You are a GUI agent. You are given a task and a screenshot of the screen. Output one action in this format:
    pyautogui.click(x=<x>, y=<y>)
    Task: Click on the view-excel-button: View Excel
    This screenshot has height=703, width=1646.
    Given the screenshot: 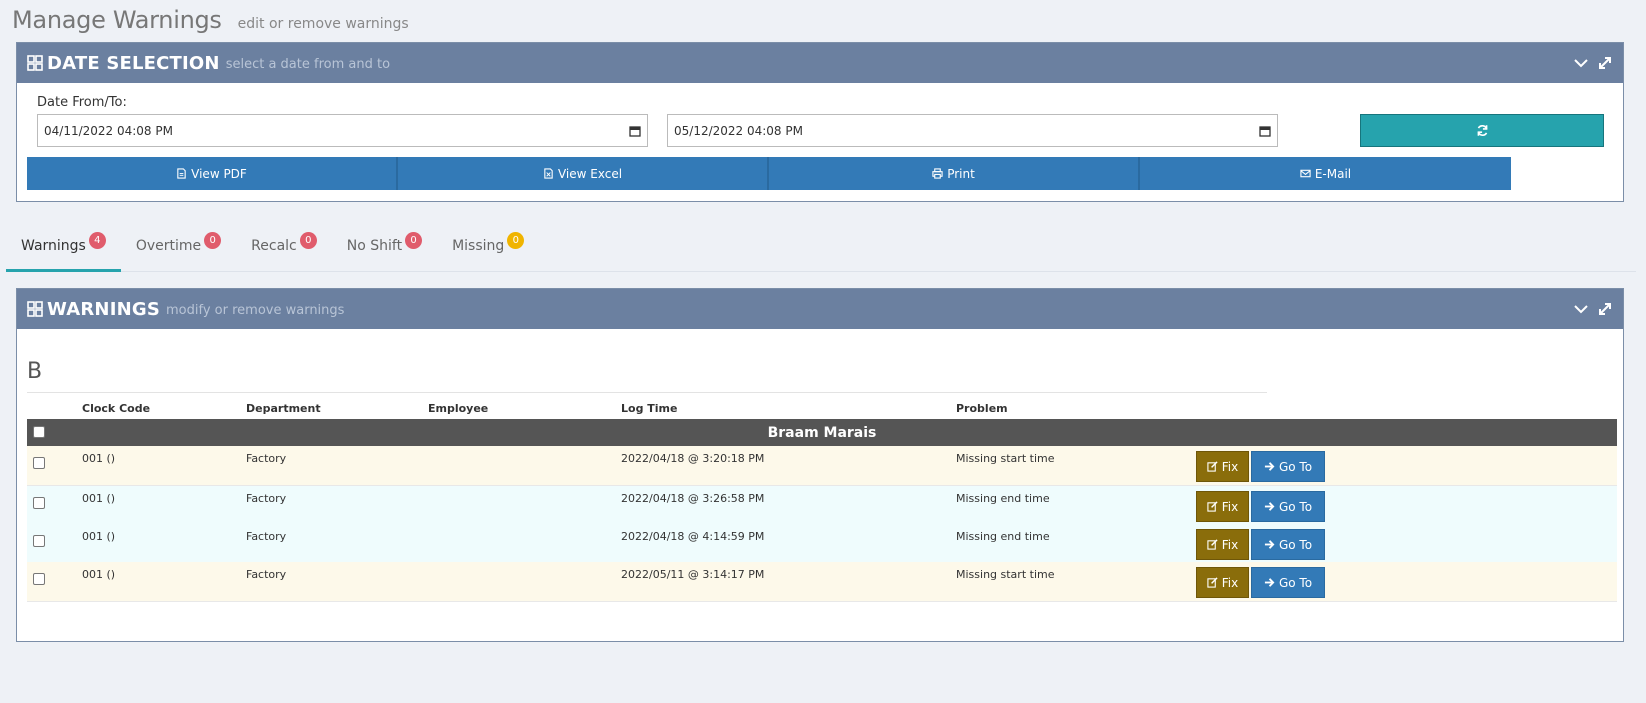 What is the action you would take?
    pyautogui.click(x=583, y=173)
    